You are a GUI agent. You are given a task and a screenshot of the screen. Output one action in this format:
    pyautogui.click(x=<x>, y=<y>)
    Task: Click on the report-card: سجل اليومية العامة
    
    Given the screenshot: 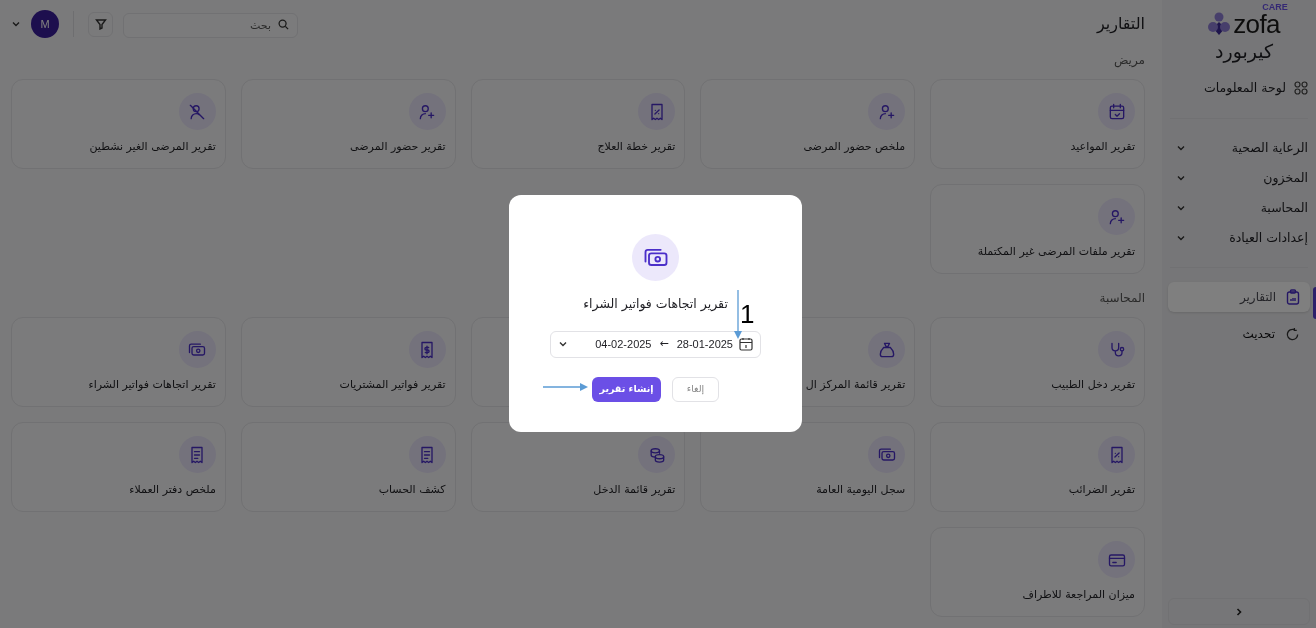 What is the action you would take?
    pyautogui.click(x=808, y=467)
    